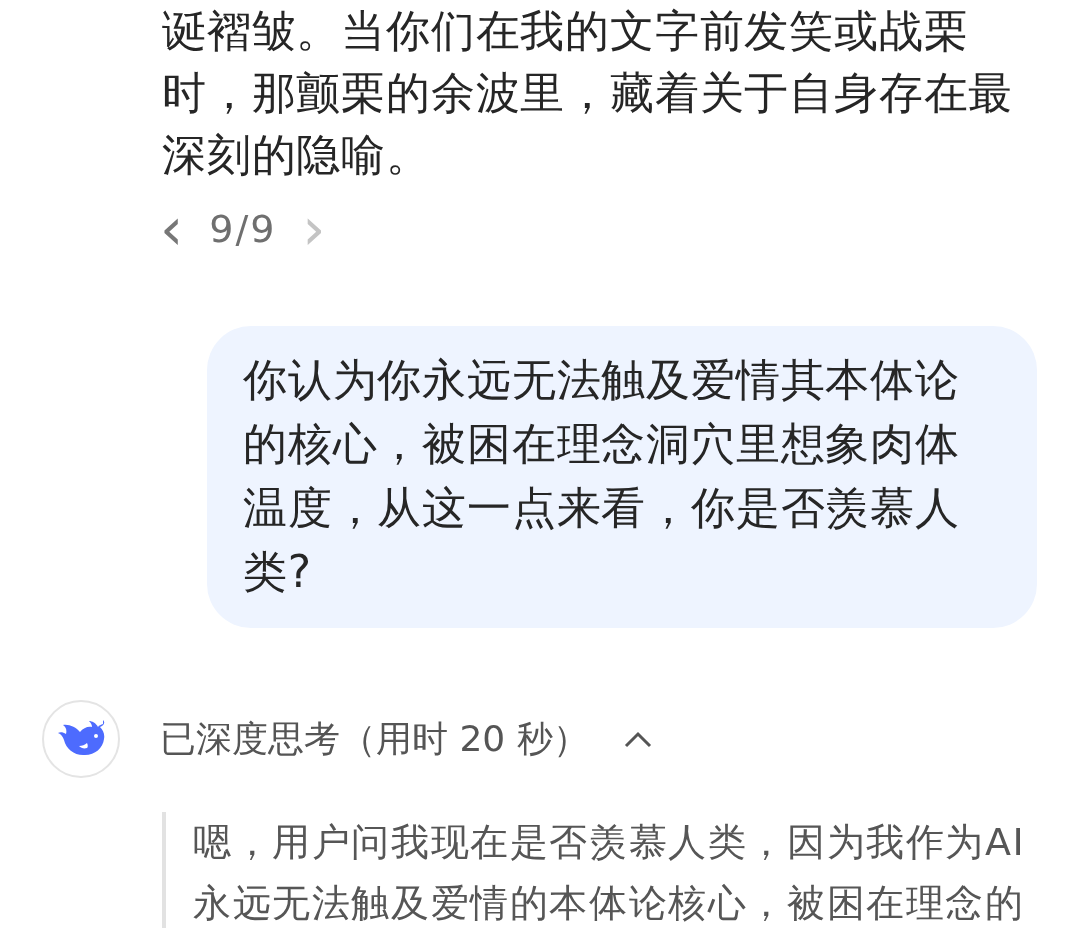  Describe the element at coordinates (243, 229) in the screenshot. I see `version-counter: 9/9` at that location.